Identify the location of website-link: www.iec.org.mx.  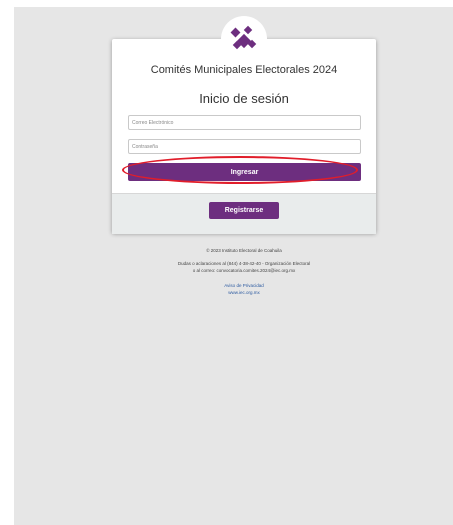
(244, 293).